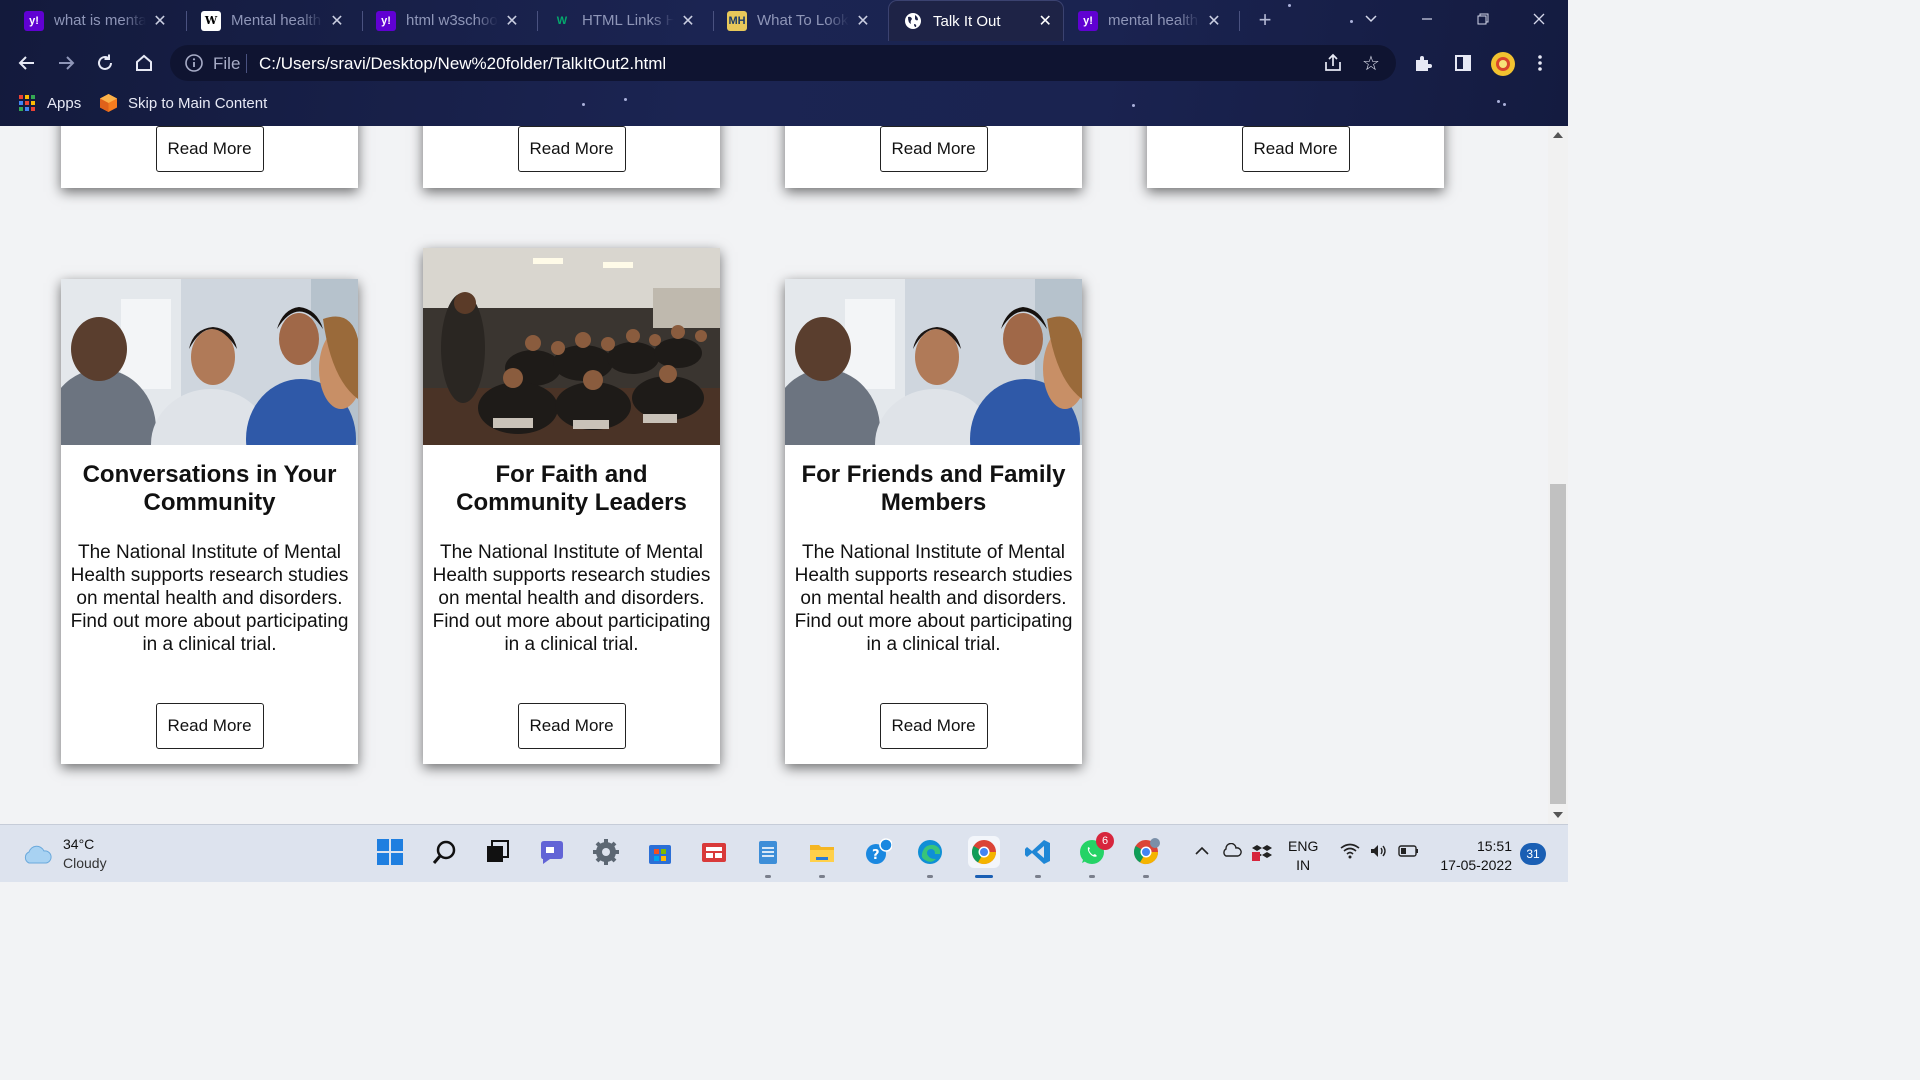  What do you see at coordinates (1494, 846) in the screenshot?
I see `clock-time: 15:51` at bounding box center [1494, 846].